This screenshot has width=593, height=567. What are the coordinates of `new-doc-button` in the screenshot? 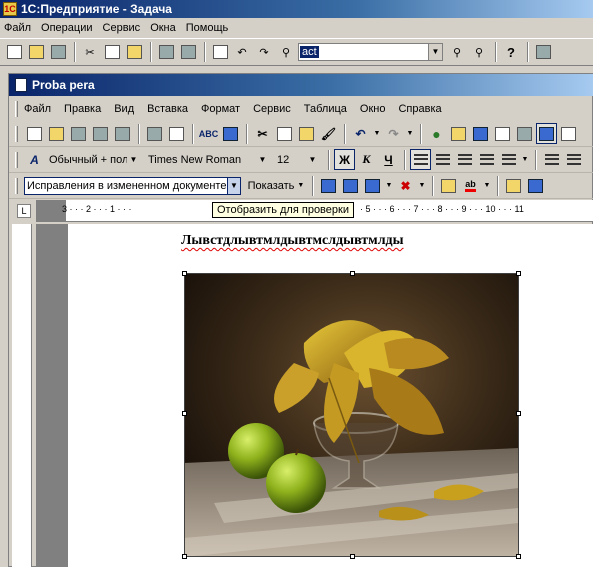 It's located at (34, 133).